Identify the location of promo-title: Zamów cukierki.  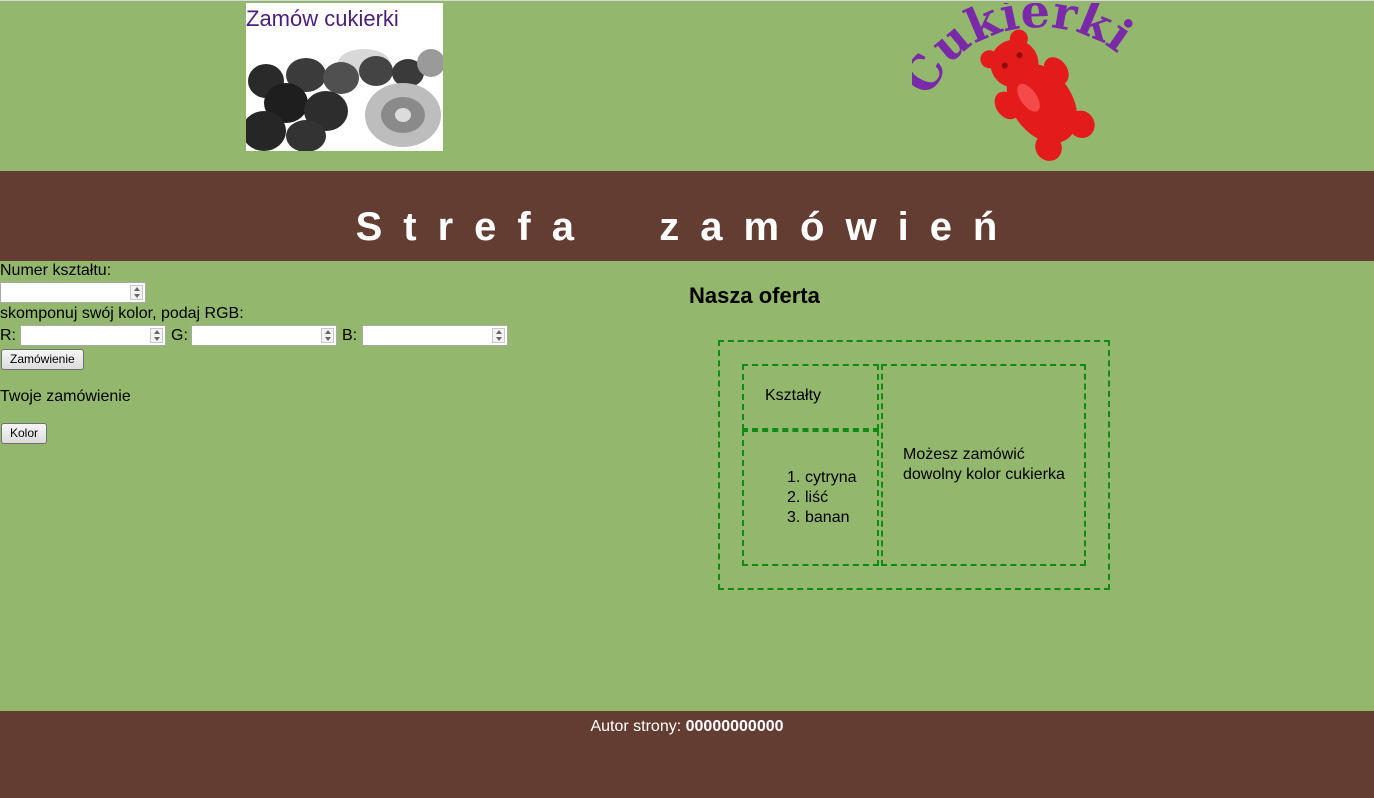
(322, 18).